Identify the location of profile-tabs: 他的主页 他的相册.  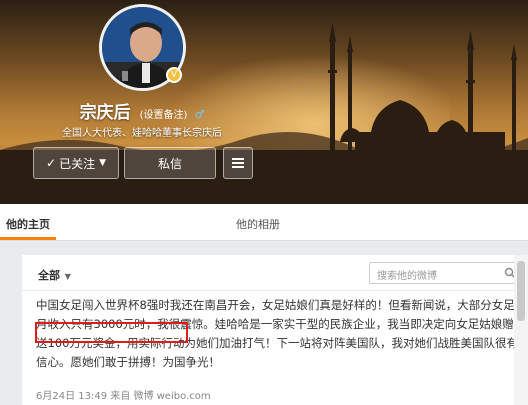
(264, 222).